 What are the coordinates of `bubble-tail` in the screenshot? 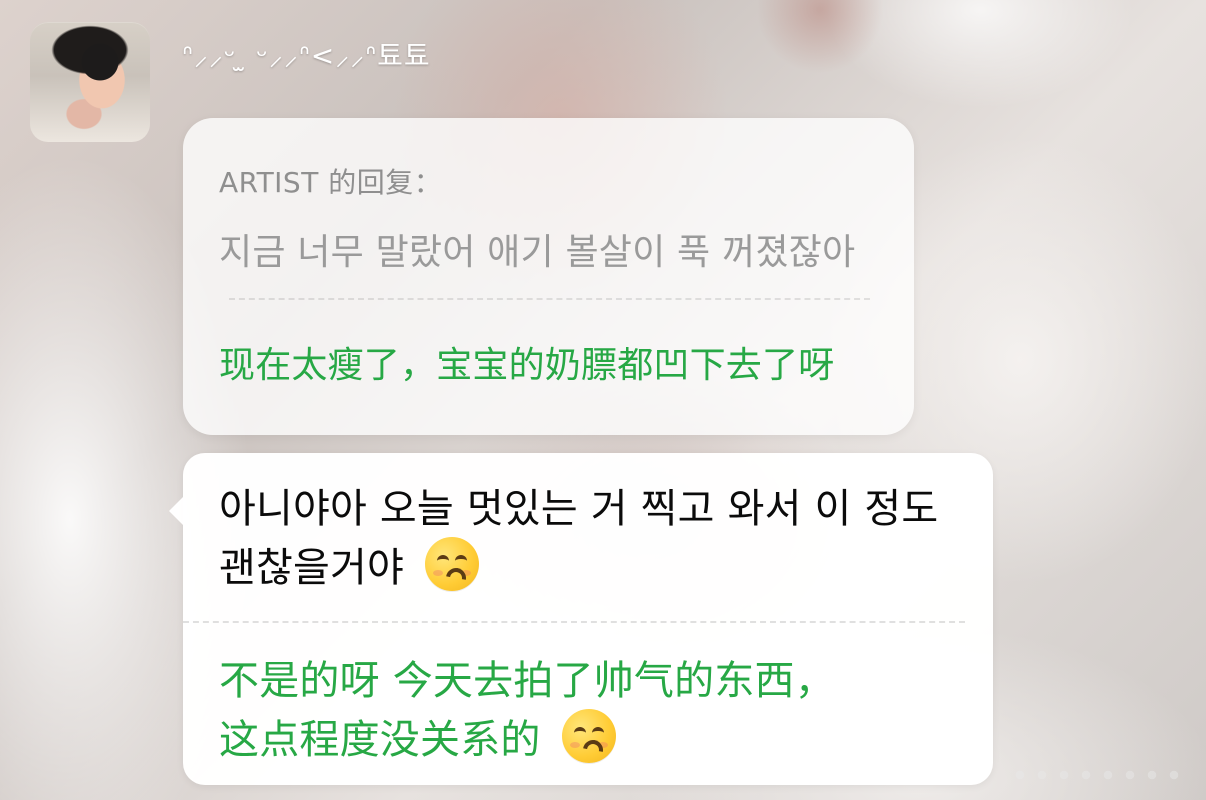 It's located at (176, 511).